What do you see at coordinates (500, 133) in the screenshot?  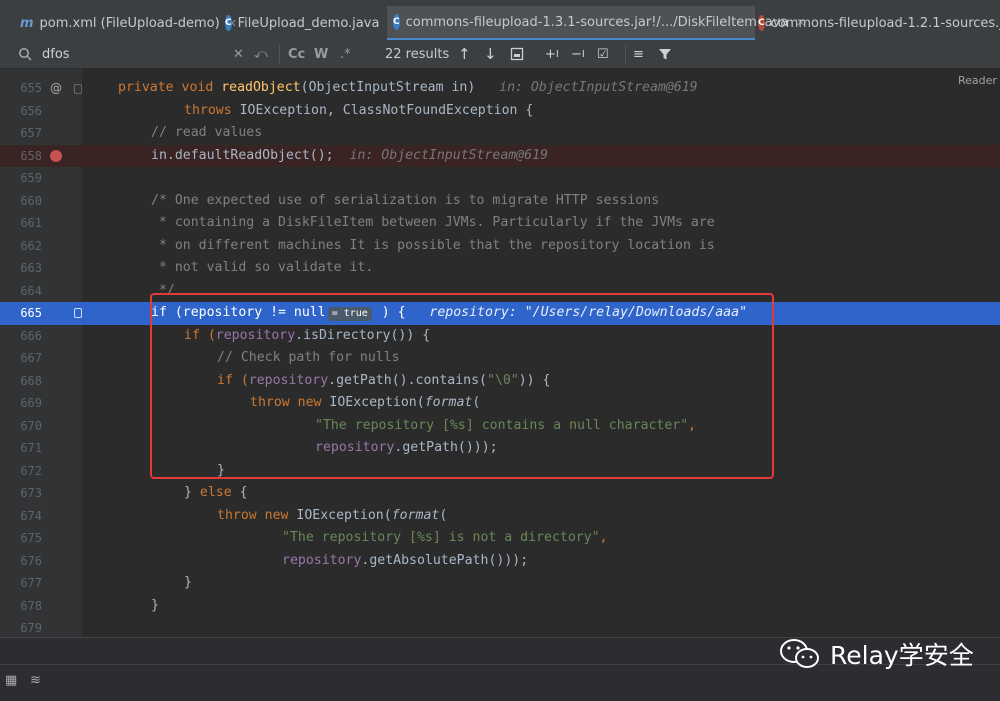 I see `code-line: 657 // read values` at bounding box center [500, 133].